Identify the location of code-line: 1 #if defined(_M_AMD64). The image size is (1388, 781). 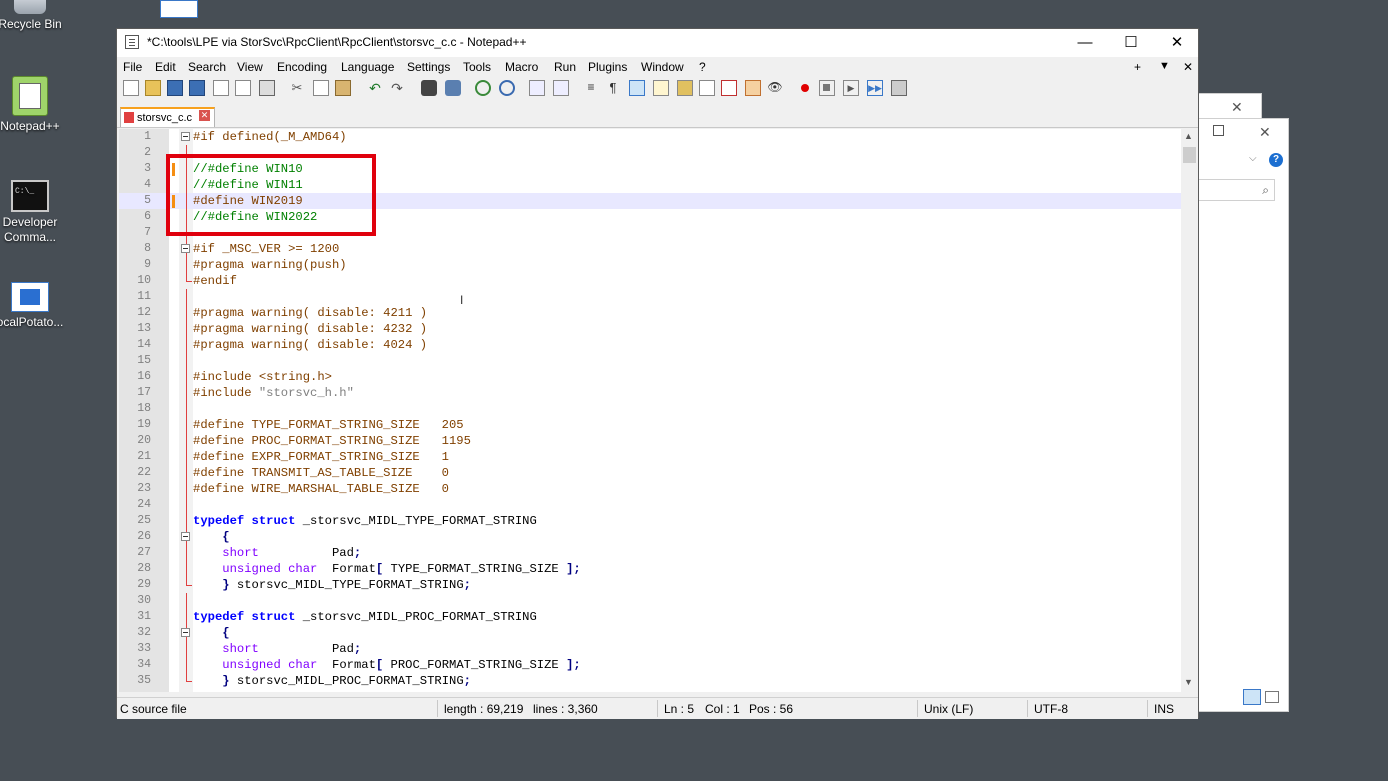
(650, 137).